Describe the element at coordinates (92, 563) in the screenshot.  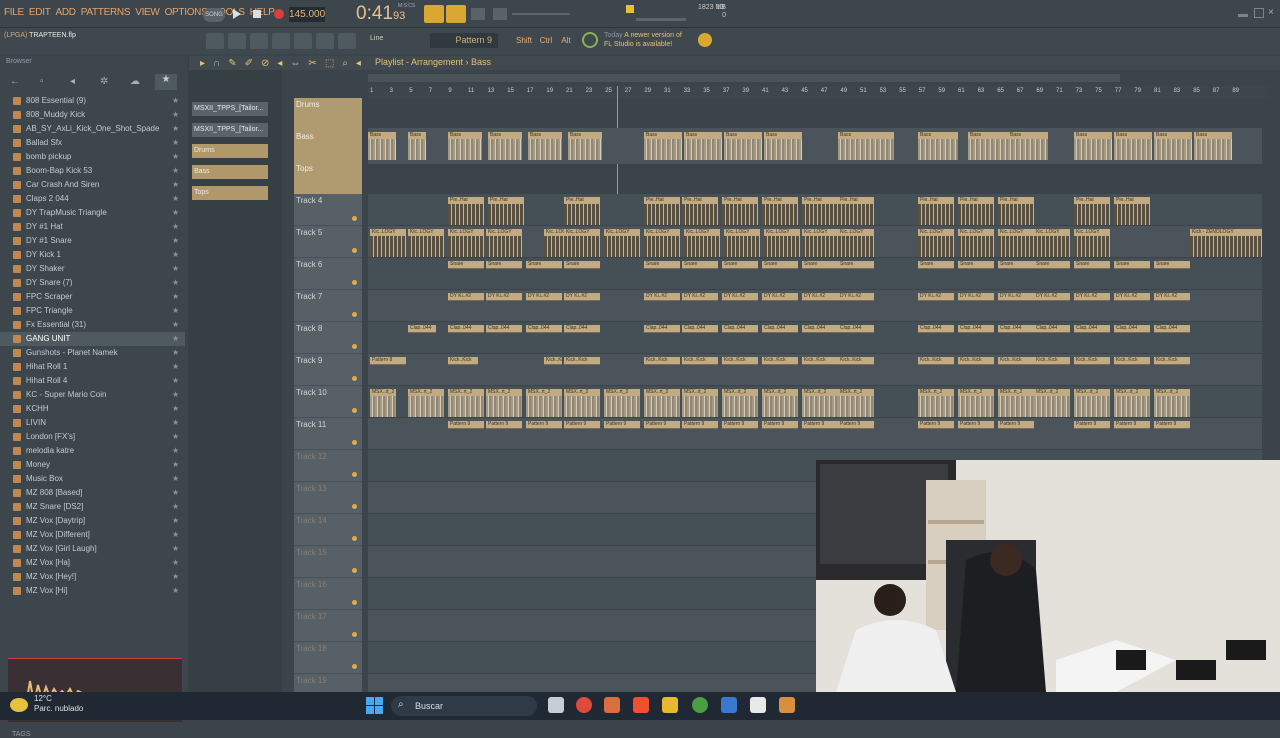
I see `browser-item: MZ Vox [Ha] ★` at that location.